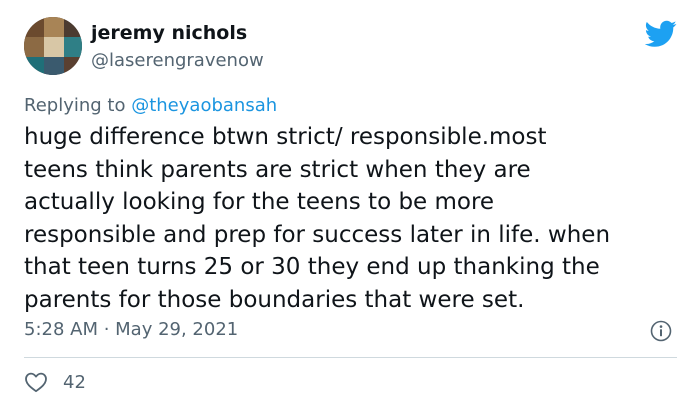  I want to click on avatar, so click(53, 46).